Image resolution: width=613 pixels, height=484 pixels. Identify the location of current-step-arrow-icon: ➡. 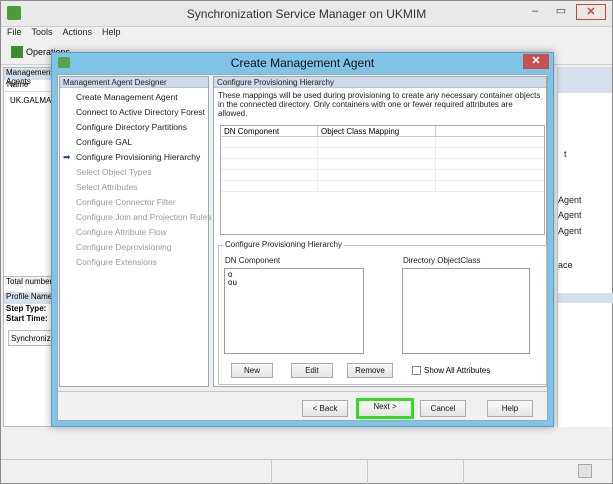
(67, 157).